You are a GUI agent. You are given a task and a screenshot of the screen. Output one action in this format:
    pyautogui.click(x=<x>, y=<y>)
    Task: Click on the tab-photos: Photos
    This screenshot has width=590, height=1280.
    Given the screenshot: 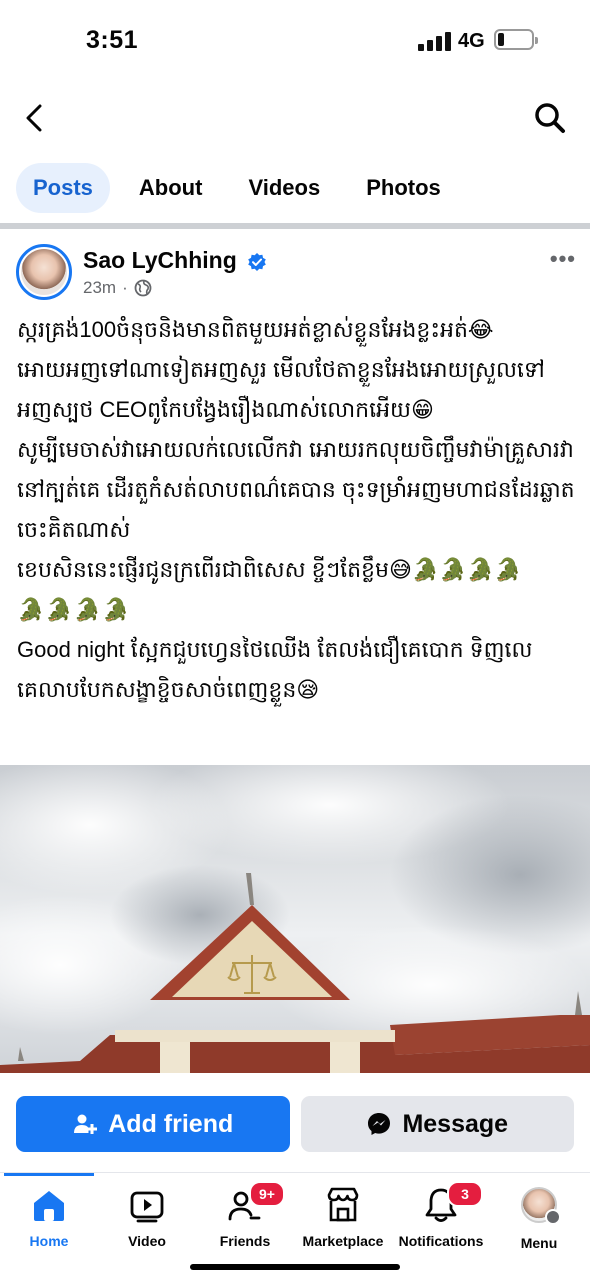 What is the action you would take?
    pyautogui.click(x=403, y=188)
    